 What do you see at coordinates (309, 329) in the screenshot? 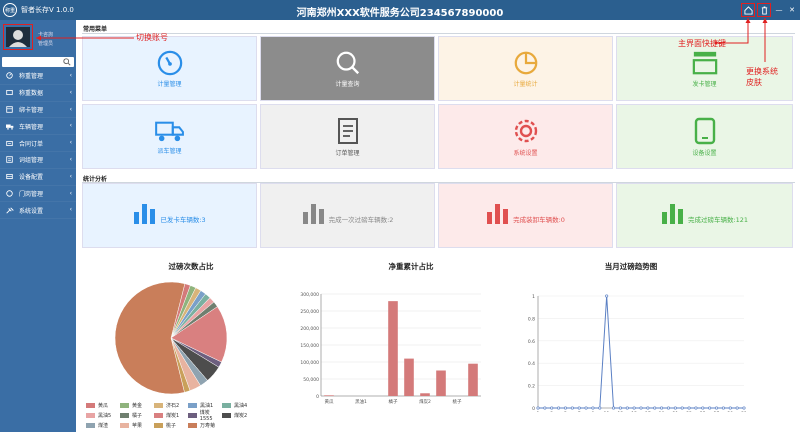
I see `bar-y-tick-label: 200,000` at bounding box center [309, 329].